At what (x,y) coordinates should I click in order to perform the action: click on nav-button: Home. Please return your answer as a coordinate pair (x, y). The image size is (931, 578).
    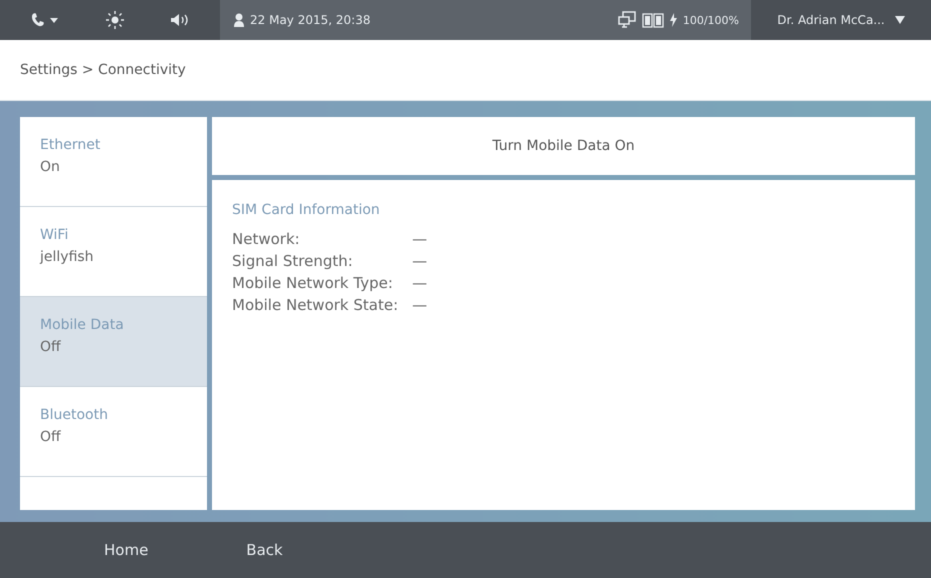
    Looking at the image, I should click on (126, 550).